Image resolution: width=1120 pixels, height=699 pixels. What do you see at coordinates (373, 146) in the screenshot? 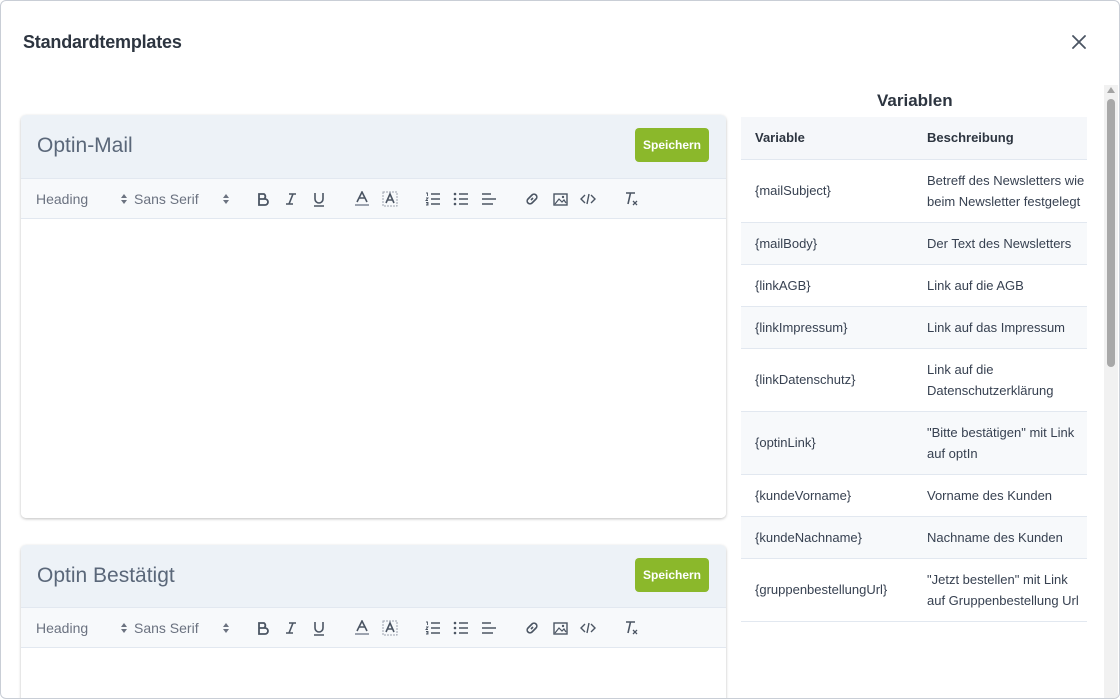
I see `card-header: Optin-Mail Speichern` at bounding box center [373, 146].